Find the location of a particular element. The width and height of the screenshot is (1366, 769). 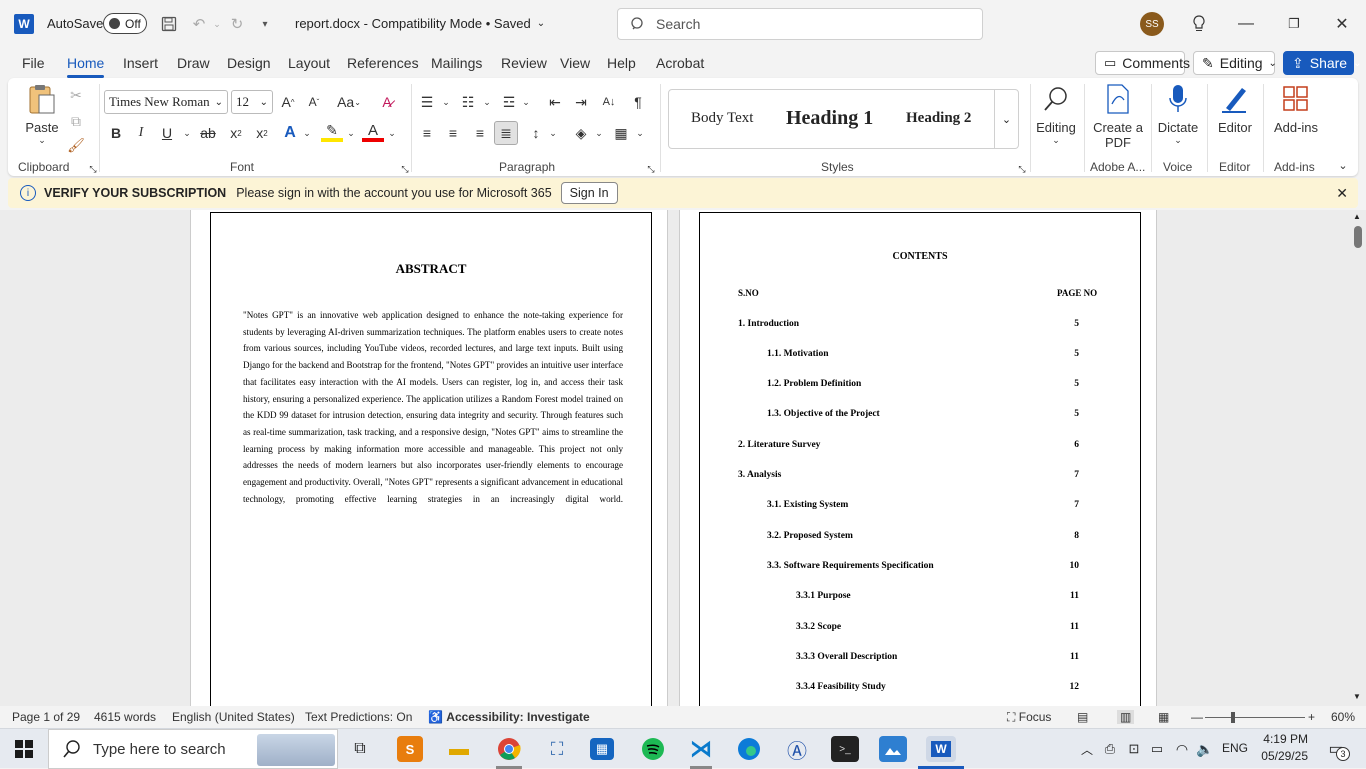

sublime-text-icon: S is located at coordinates (410, 749).